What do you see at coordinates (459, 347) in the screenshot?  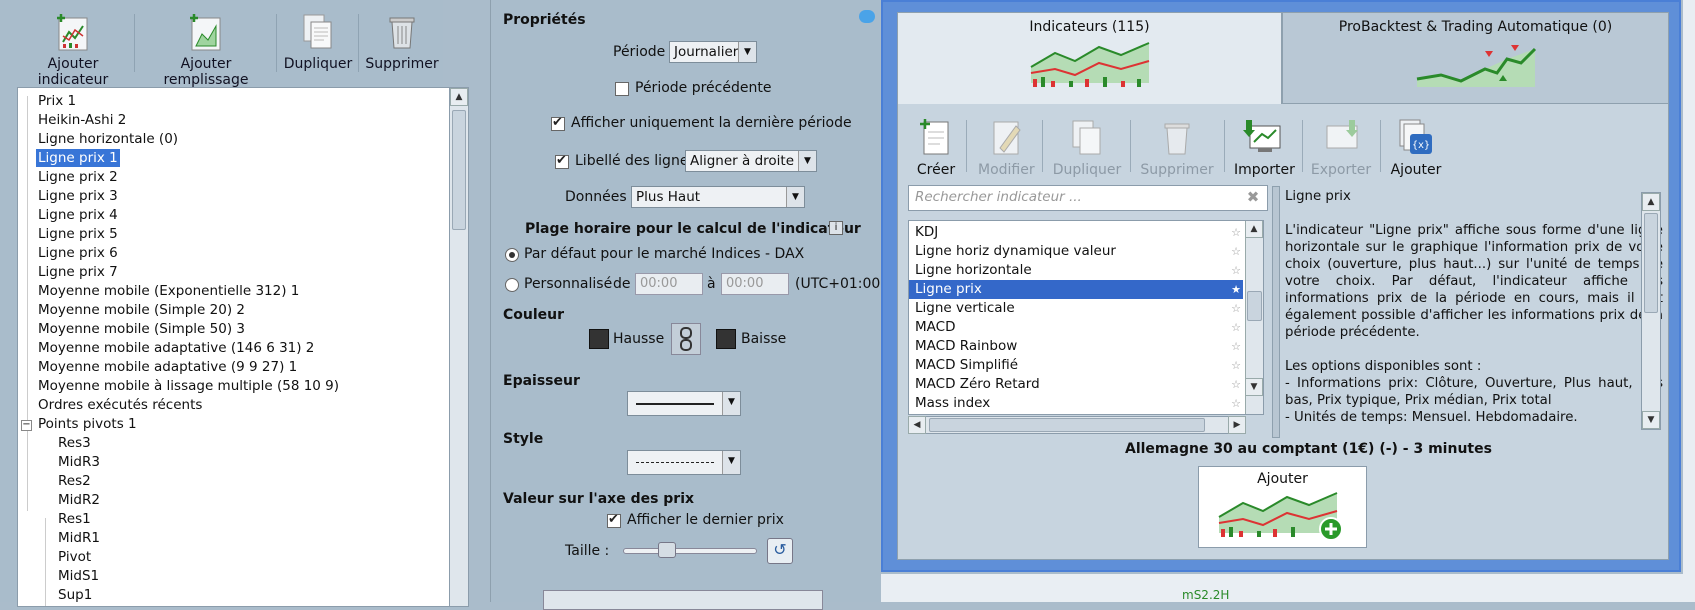 I see `tree-scrollbar: ▲` at bounding box center [459, 347].